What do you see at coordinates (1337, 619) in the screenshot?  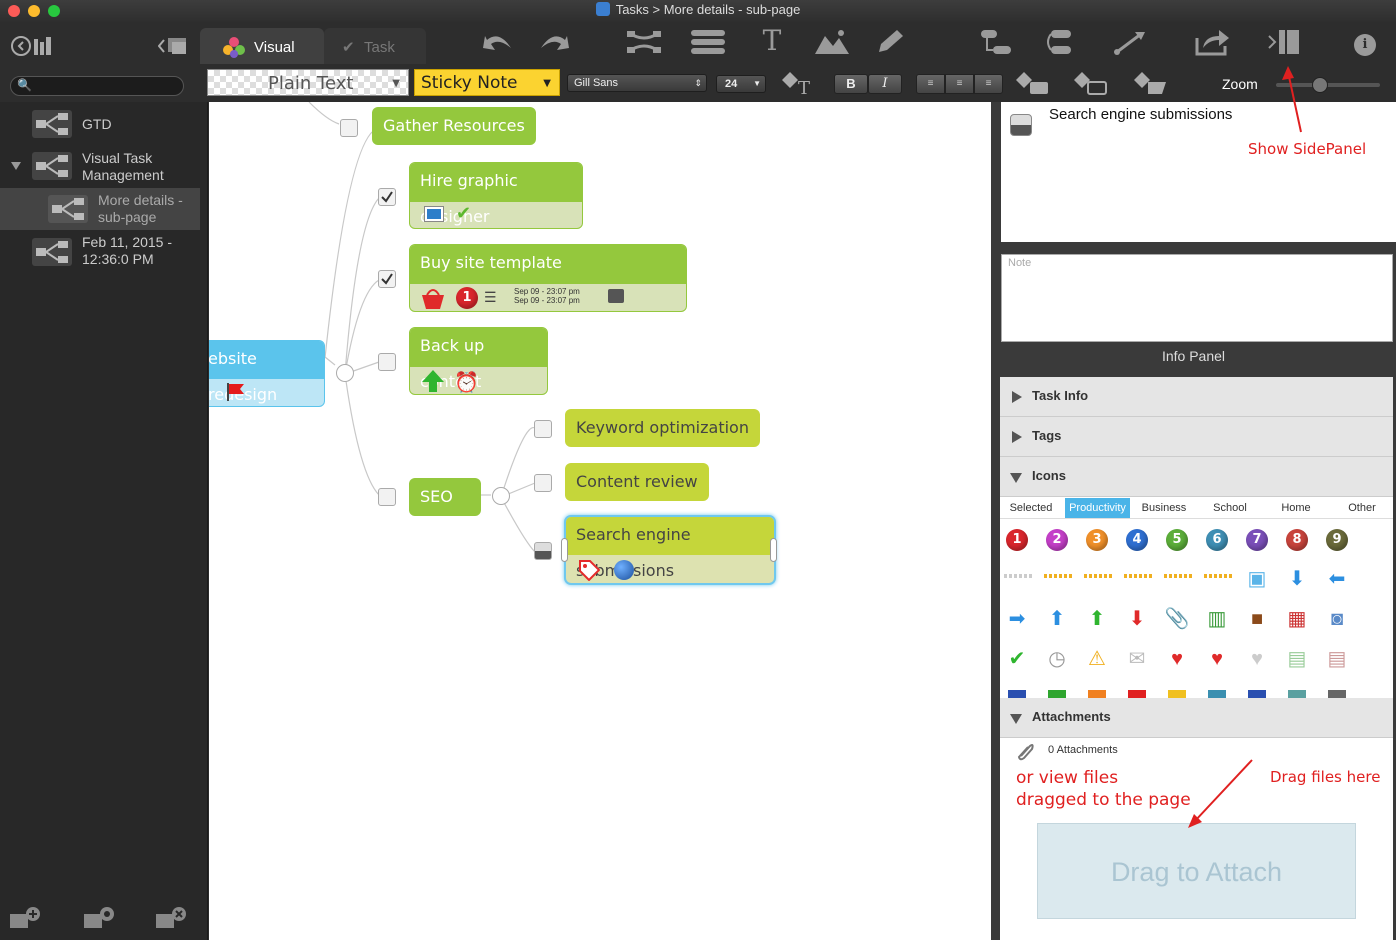 I see `camera-icon: ◙` at bounding box center [1337, 619].